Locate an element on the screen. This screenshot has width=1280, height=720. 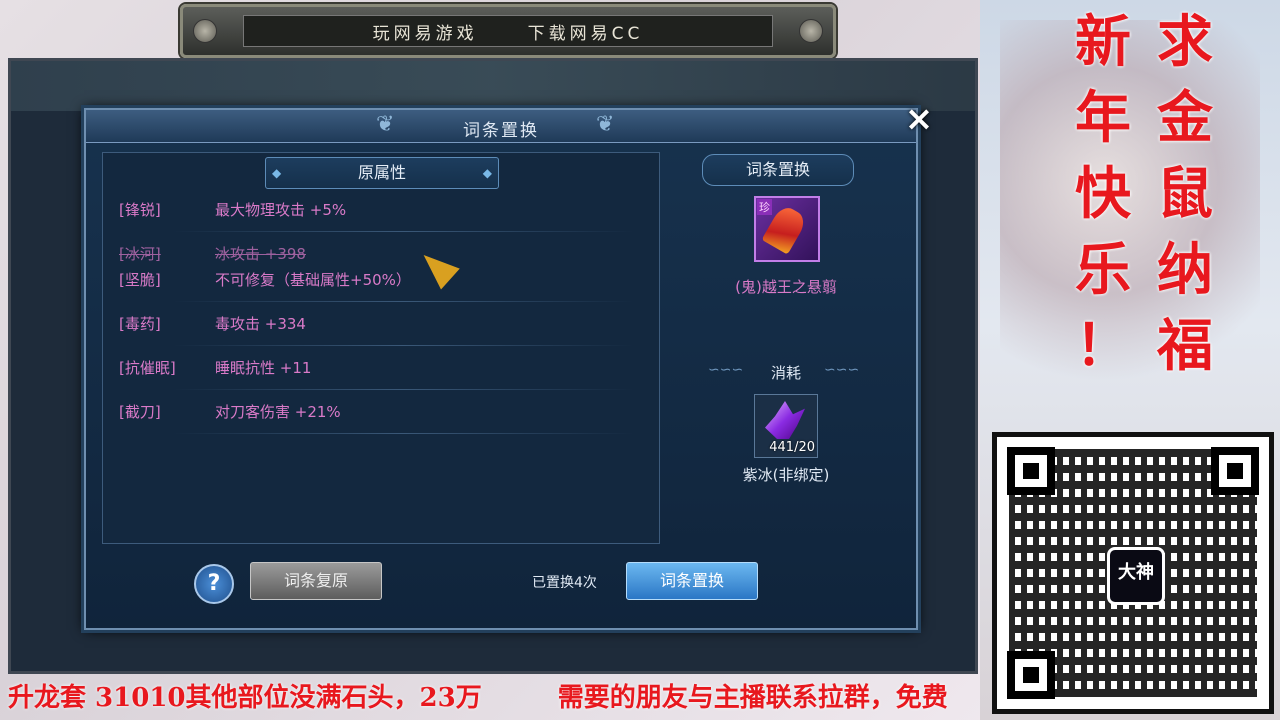
promo-char: 新 is located at coordinates (1103, 42).